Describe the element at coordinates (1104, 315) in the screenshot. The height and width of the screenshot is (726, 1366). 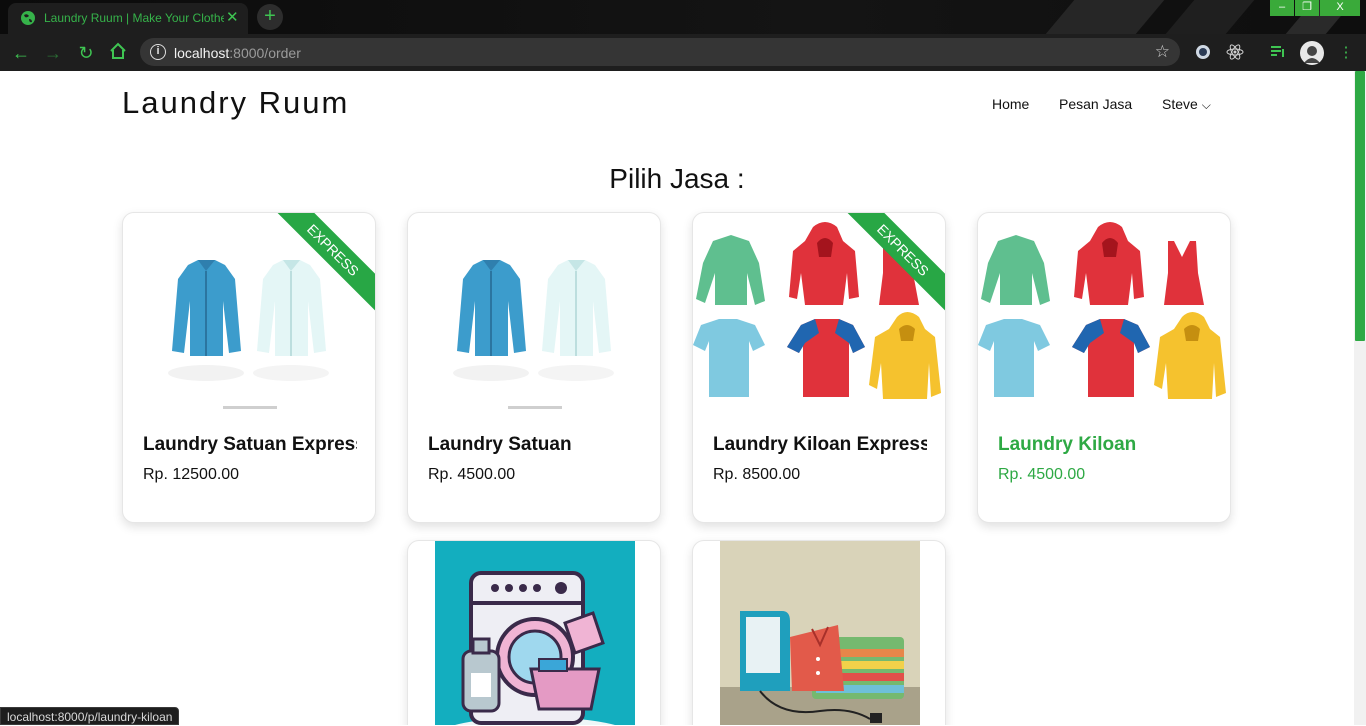
I see `clothes-image` at that location.